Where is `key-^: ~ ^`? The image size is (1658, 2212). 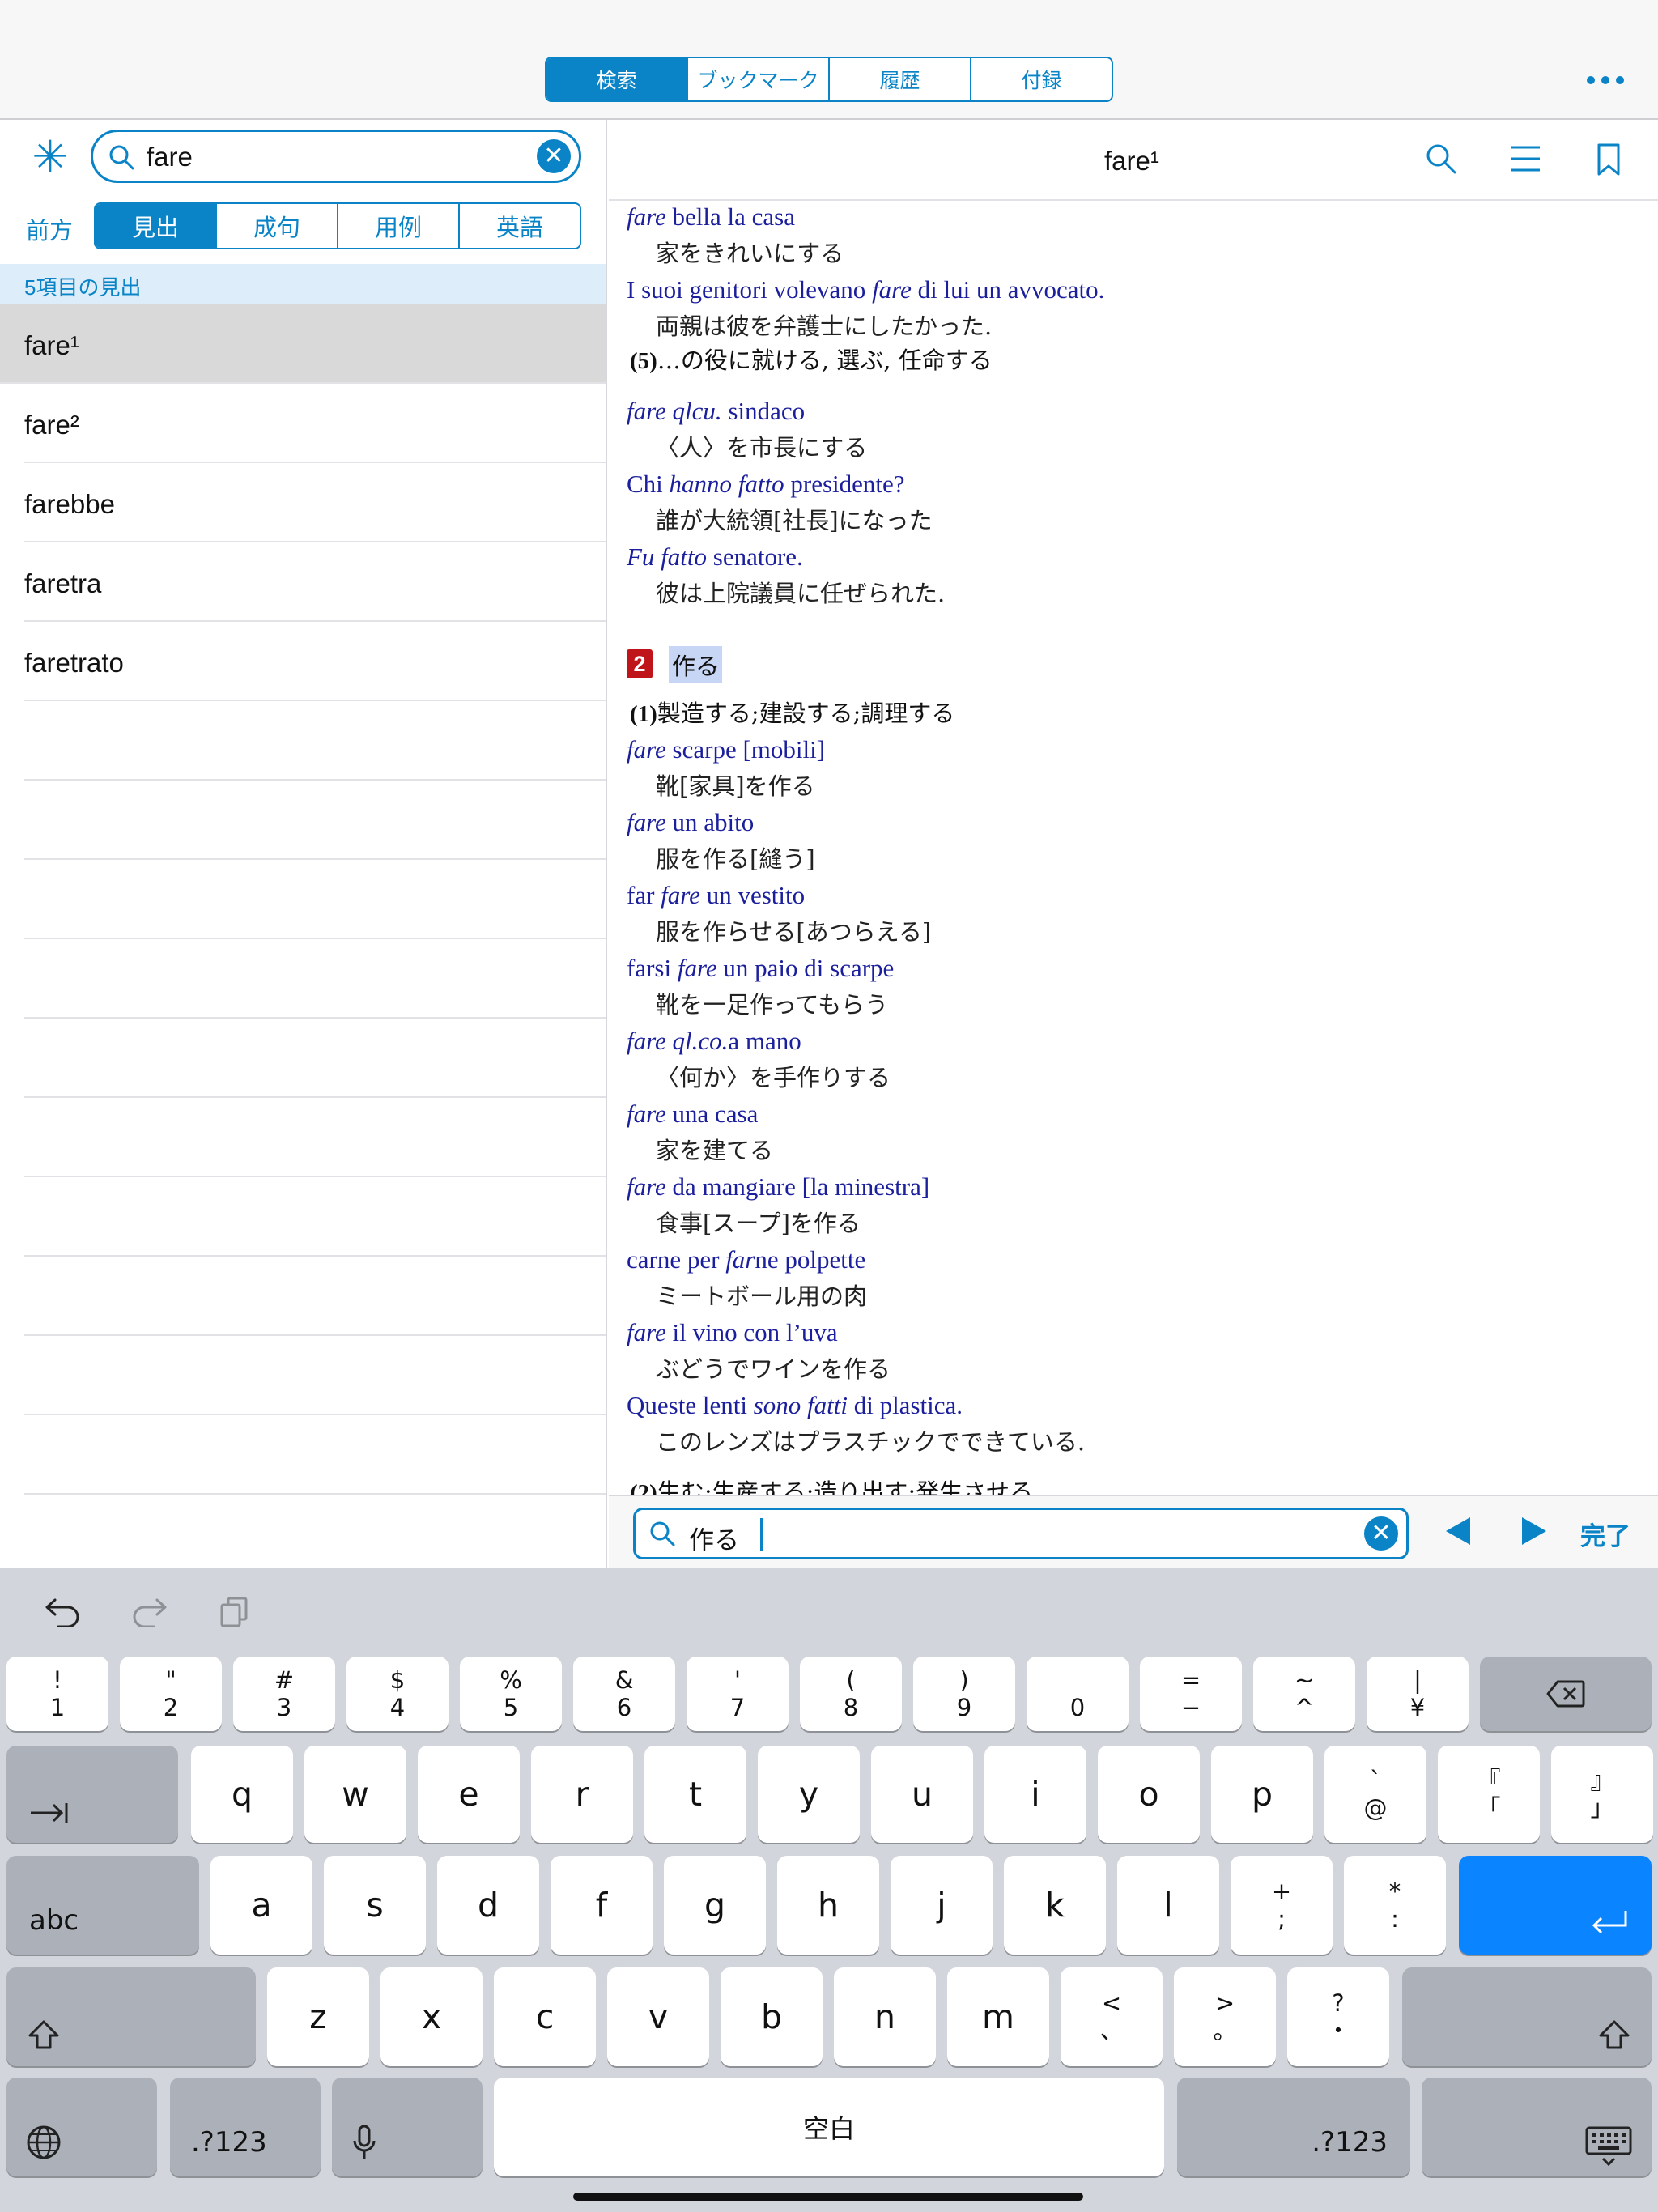
key-^: ~ ^ is located at coordinates (1304, 1694).